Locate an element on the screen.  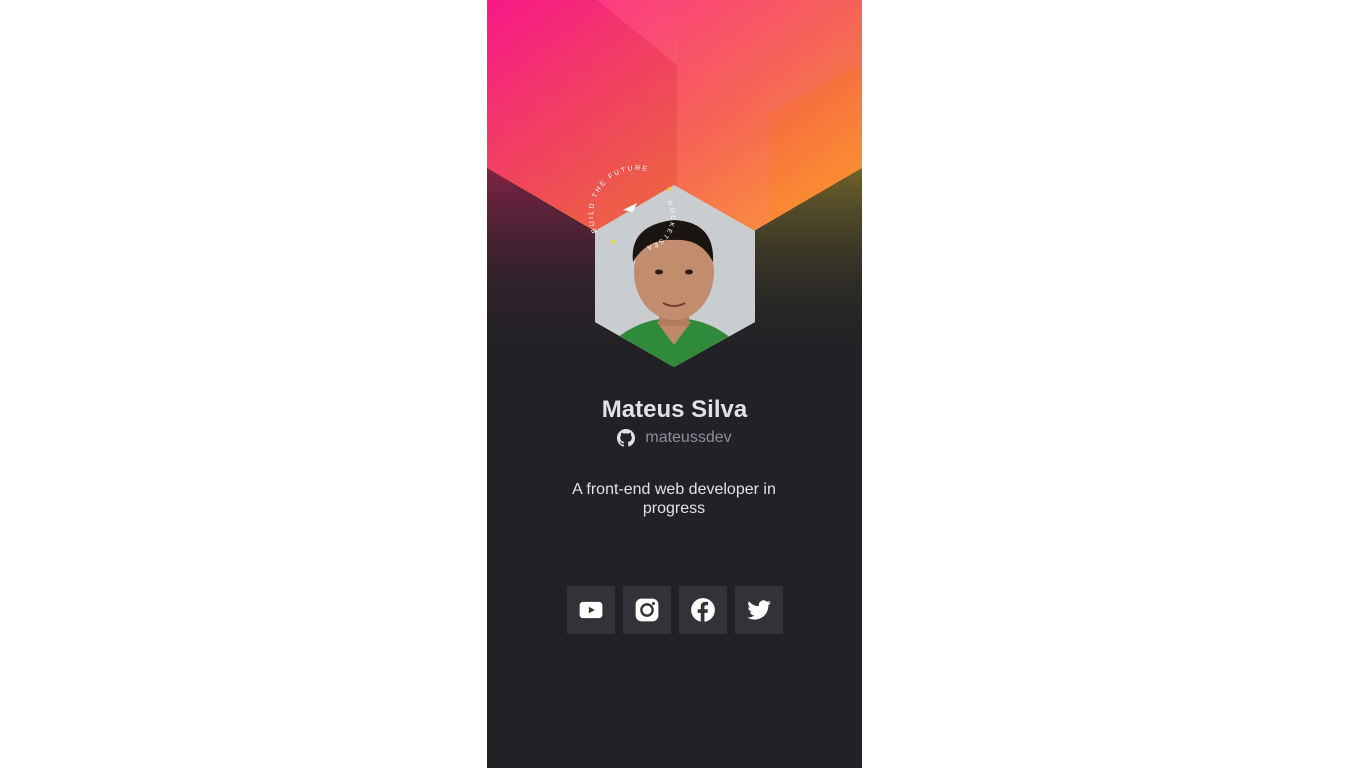
instagram-icon is located at coordinates (647, 610).